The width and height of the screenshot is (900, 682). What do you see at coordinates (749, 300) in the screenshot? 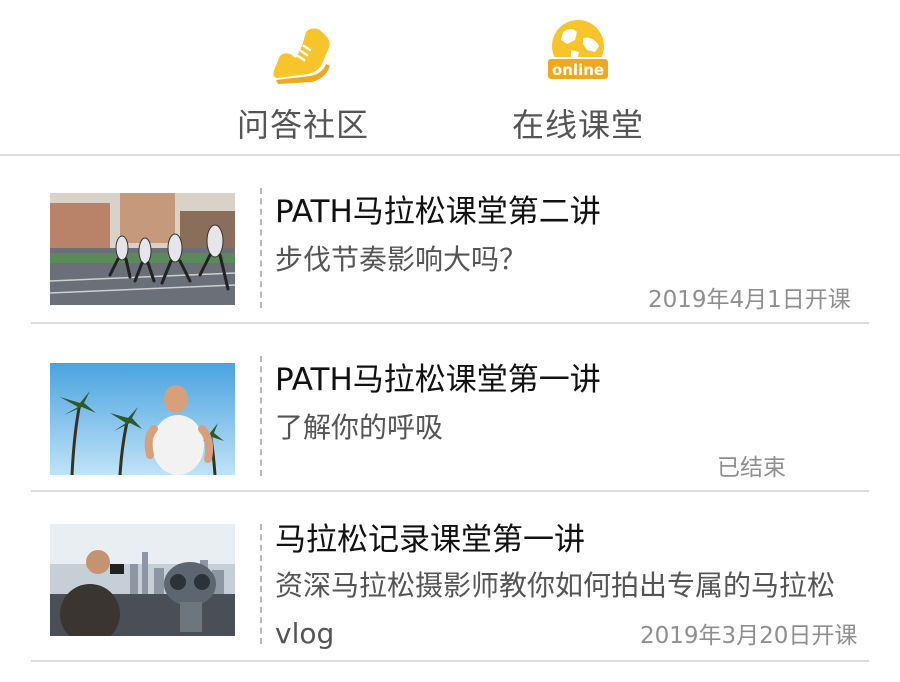
I see `course-date: 2019年4月1日开课` at bounding box center [749, 300].